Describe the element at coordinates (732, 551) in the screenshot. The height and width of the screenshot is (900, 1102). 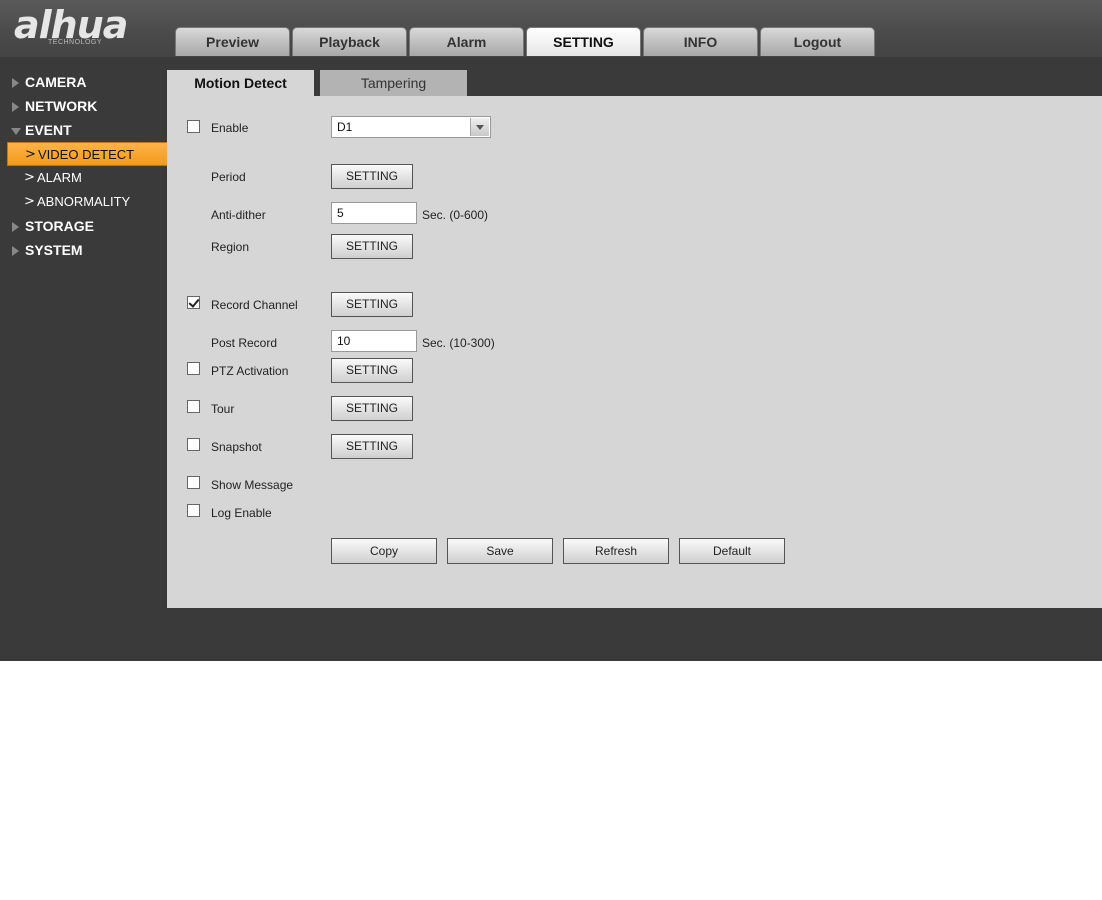
I see `default-button: Default` at that location.